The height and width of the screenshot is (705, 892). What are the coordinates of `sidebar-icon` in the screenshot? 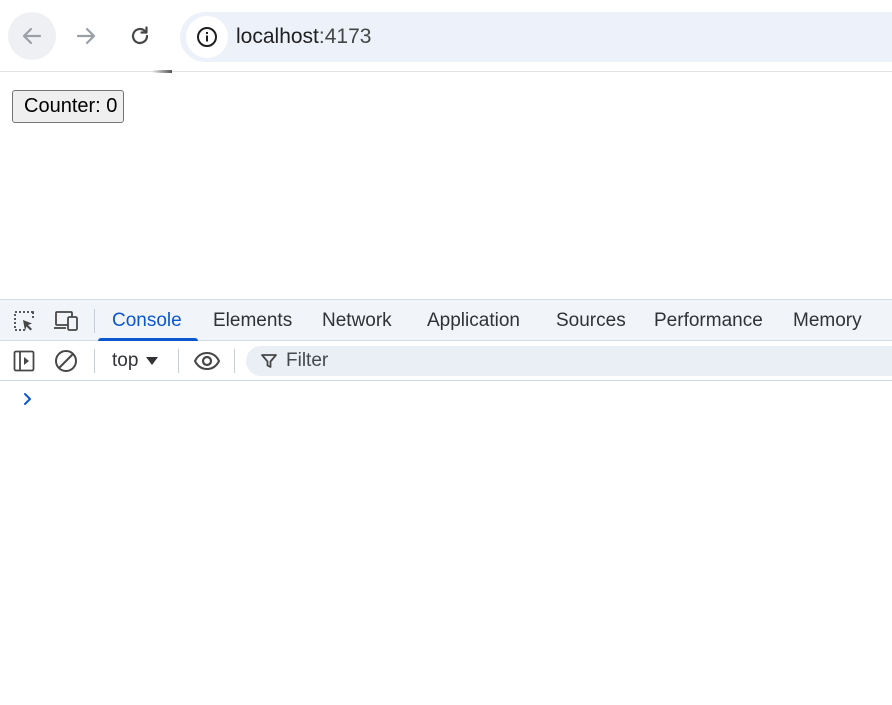 It's located at (24, 361).